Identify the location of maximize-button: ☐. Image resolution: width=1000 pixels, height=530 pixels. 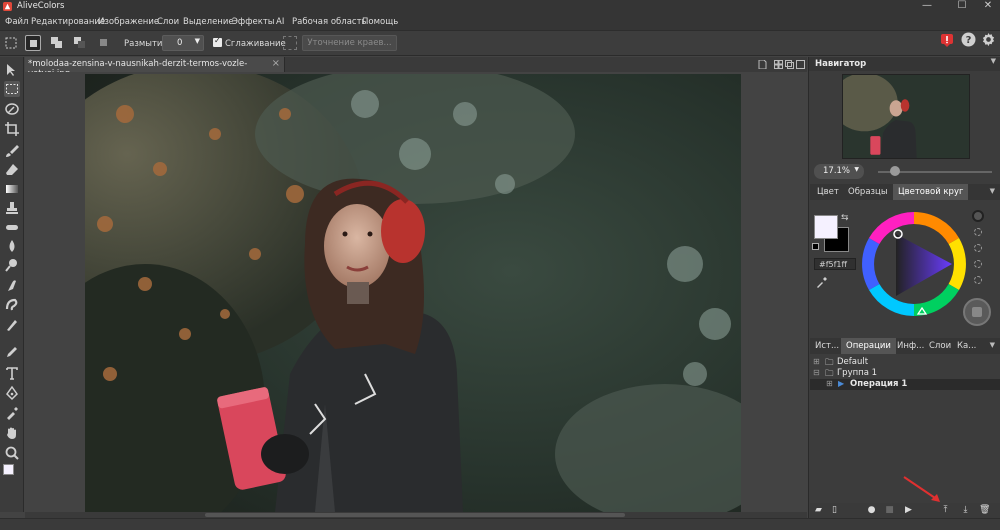
(962, 6).